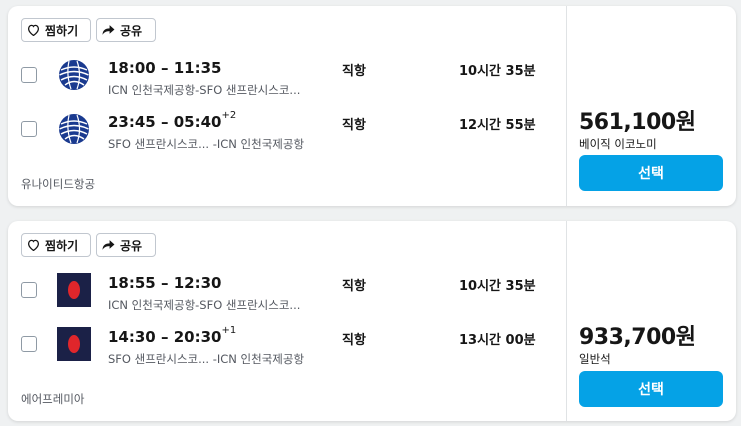 This screenshot has width=741, height=426. What do you see at coordinates (229, 330) in the screenshot?
I see `day-offset: +1` at bounding box center [229, 330].